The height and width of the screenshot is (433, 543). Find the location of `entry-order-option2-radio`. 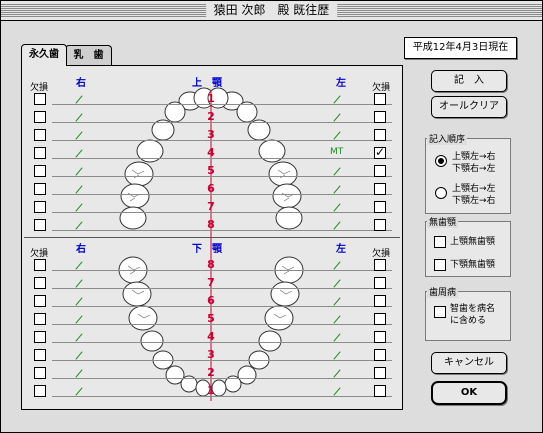

entry-order-option2-radio is located at coordinates (441, 193).